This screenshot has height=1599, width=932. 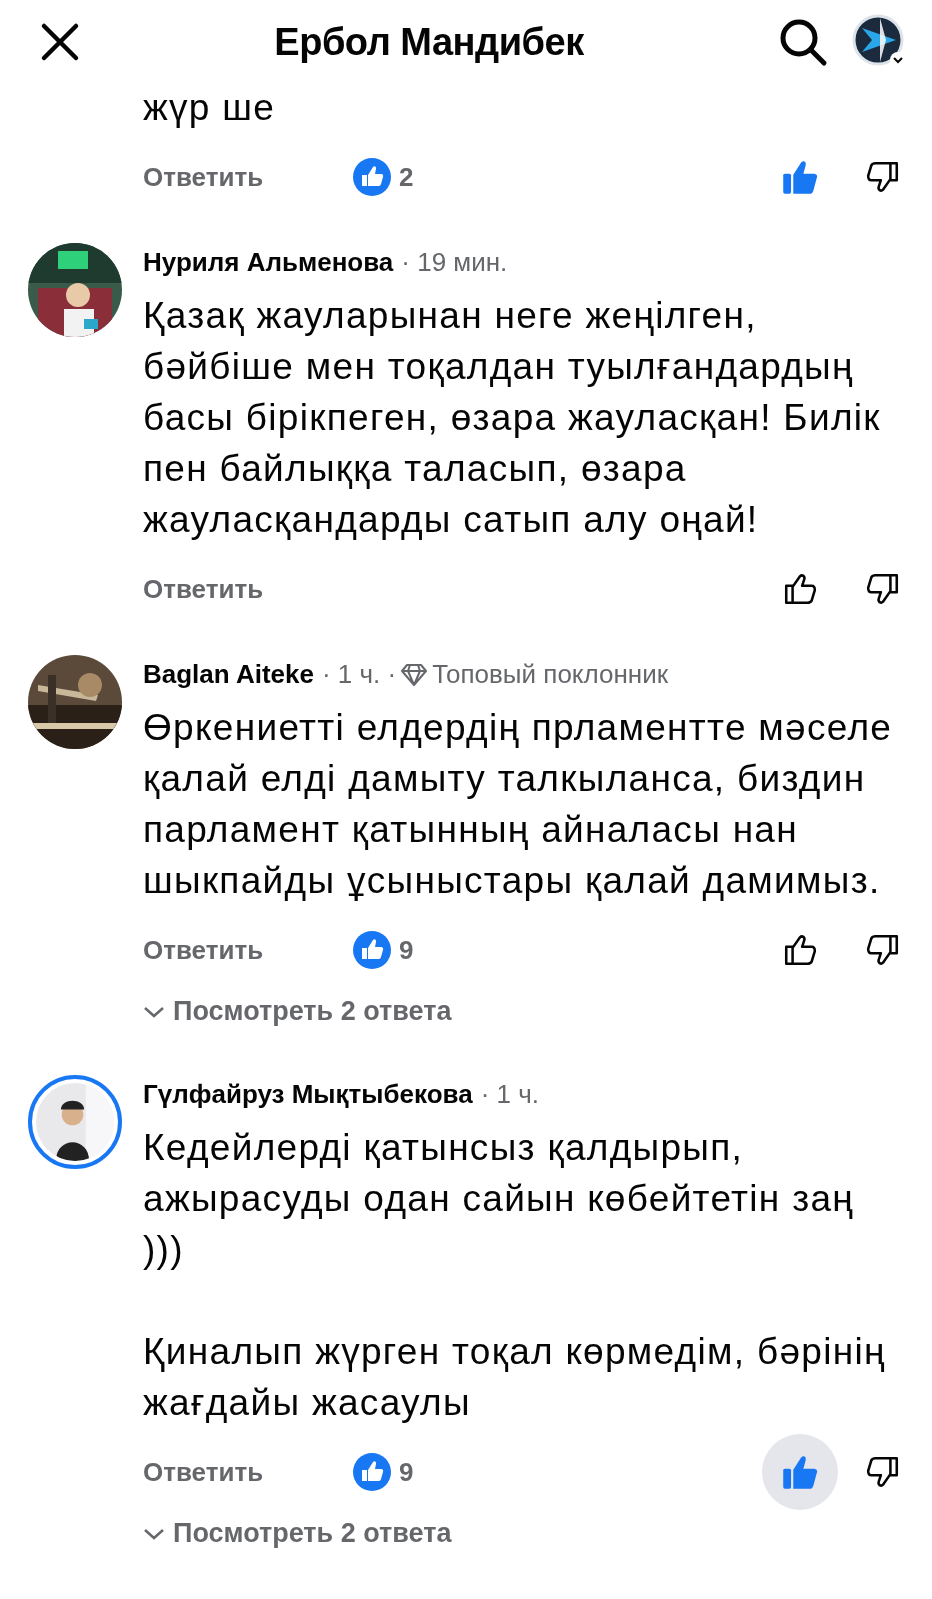 What do you see at coordinates (510, 1095) in the screenshot?
I see `comment-time: · 1 ч.` at bounding box center [510, 1095].